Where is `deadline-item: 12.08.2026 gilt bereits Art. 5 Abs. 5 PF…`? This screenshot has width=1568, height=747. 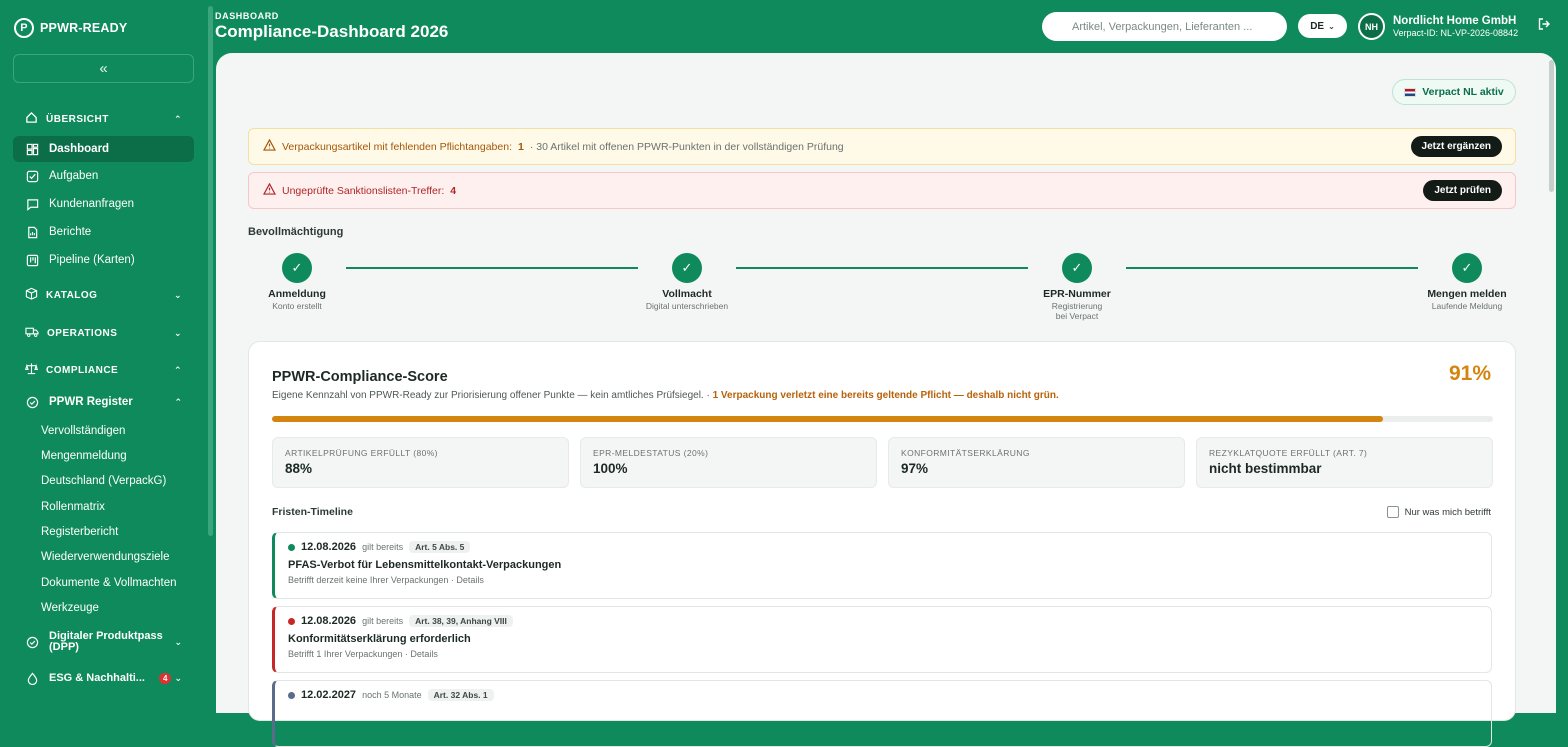 deadline-item: 12.08.2026 gilt bereits Art. 5 Abs. 5 PF… is located at coordinates (882, 565).